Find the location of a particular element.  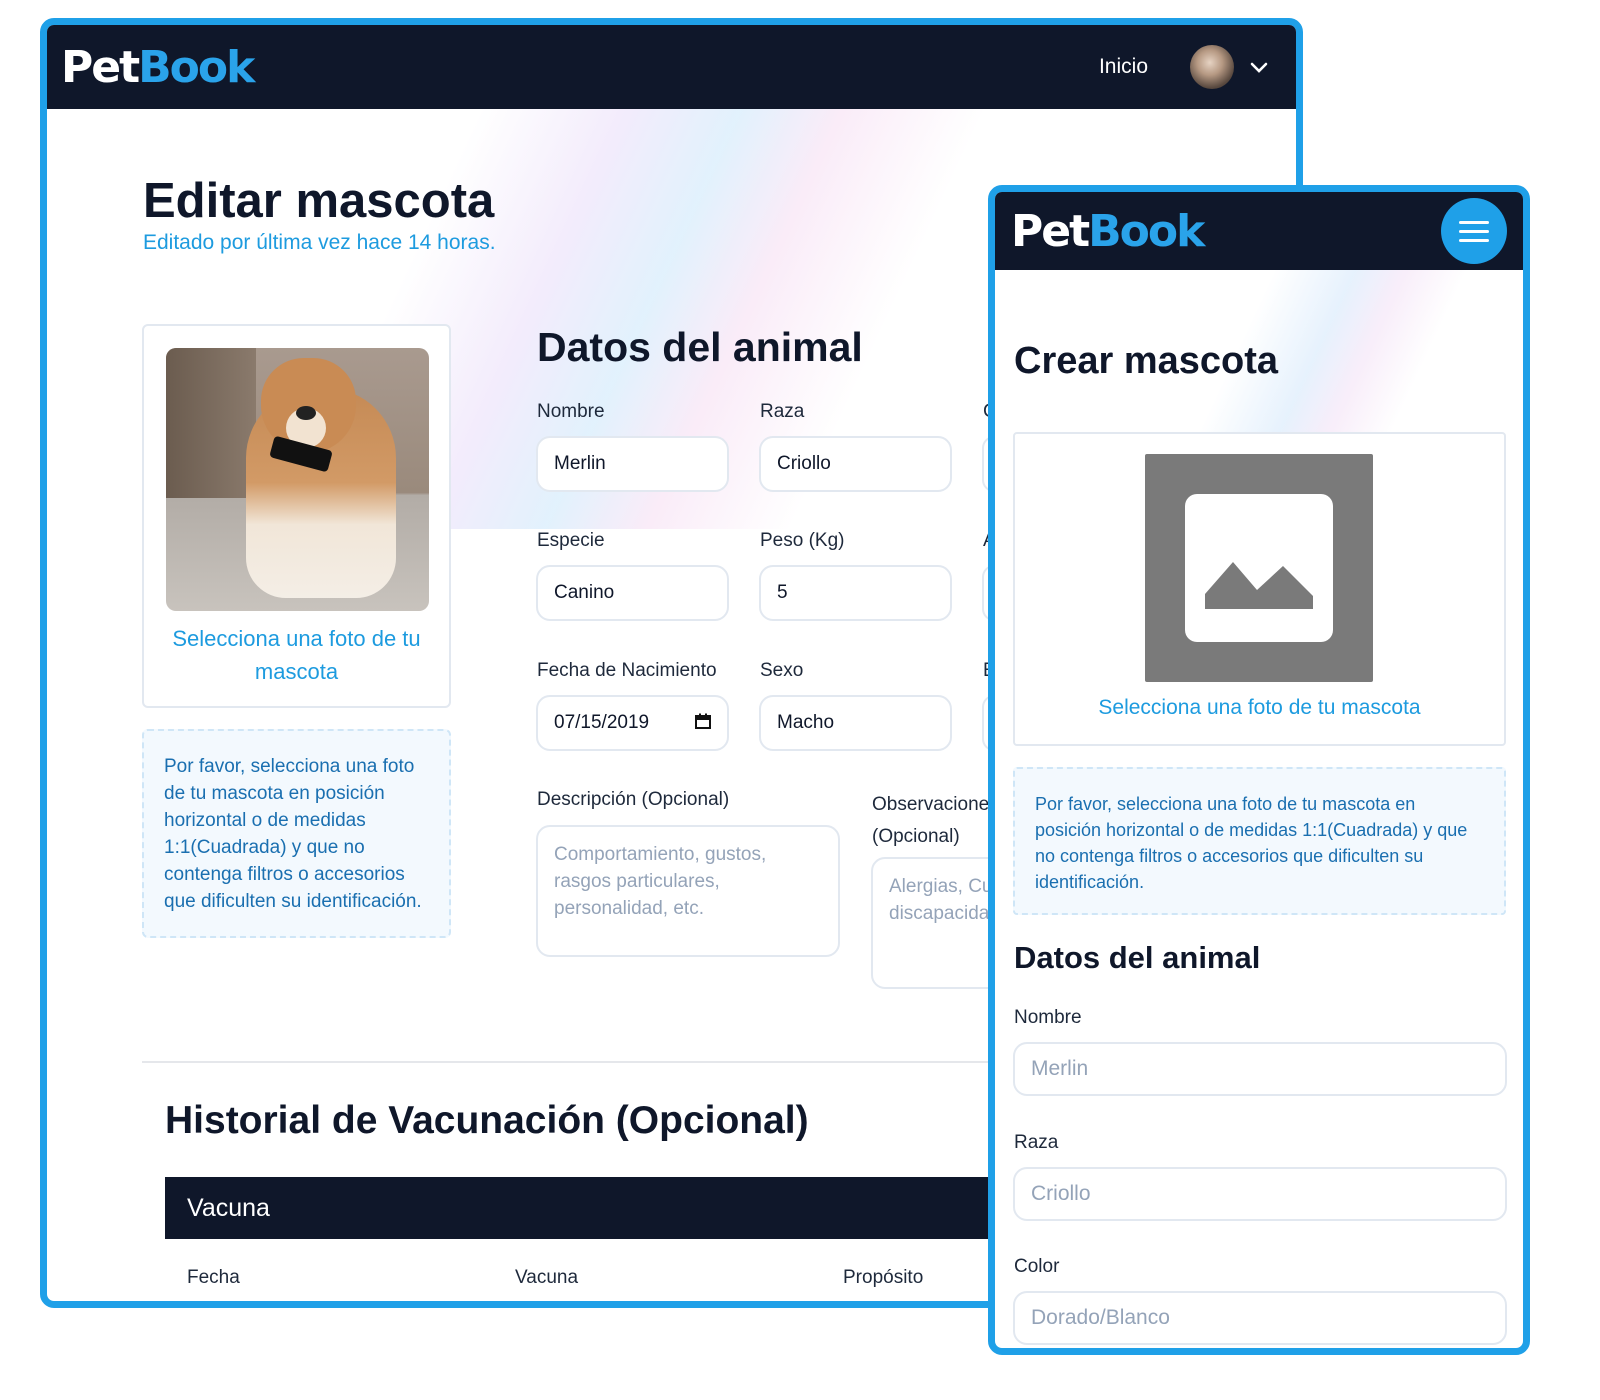

page-title: Editar mascota is located at coordinates (319, 201).